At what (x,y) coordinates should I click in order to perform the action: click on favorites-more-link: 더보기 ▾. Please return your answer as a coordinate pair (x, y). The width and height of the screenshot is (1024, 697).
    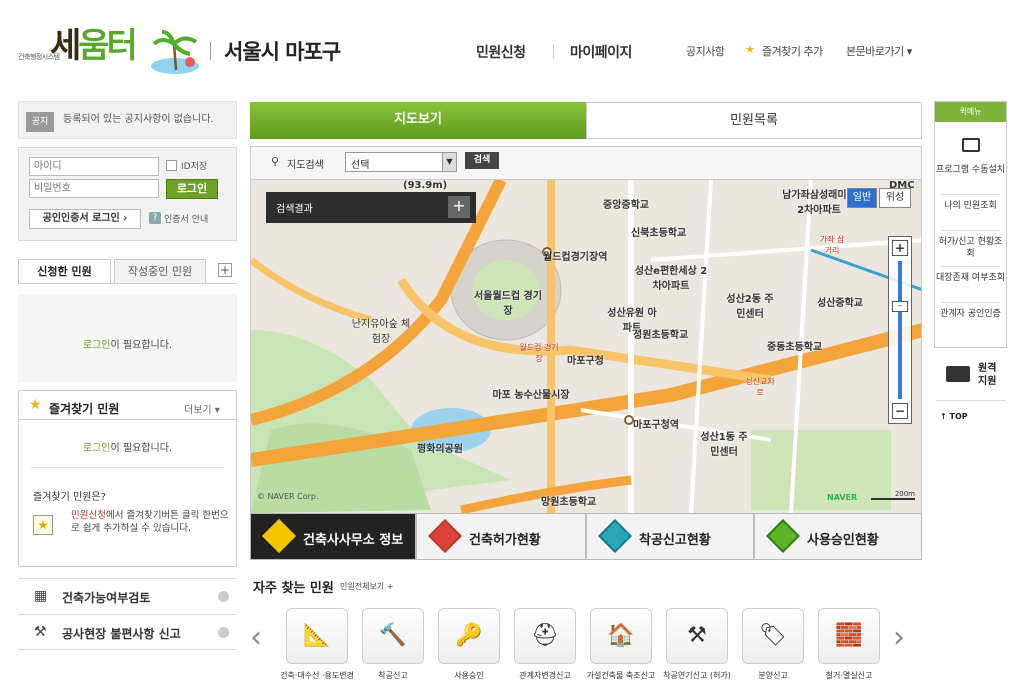
    Looking at the image, I should click on (202, 408).